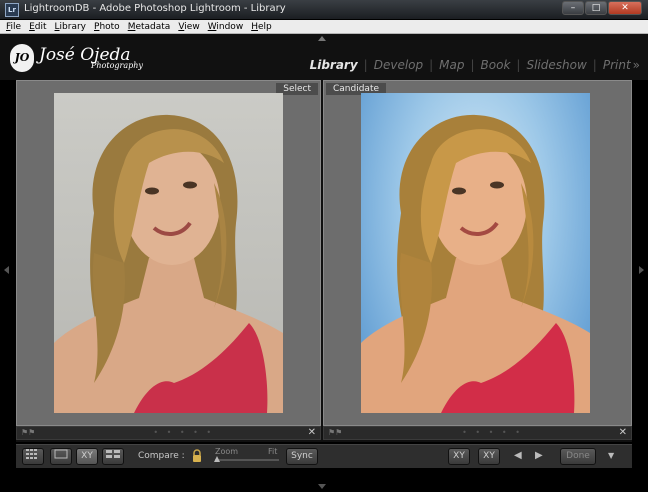 This screenshot has height=492, width=648. What do you see at coordinates (188, 27) in the screenshot?
I see `menu-view: View` at bounding box center [188, 27].